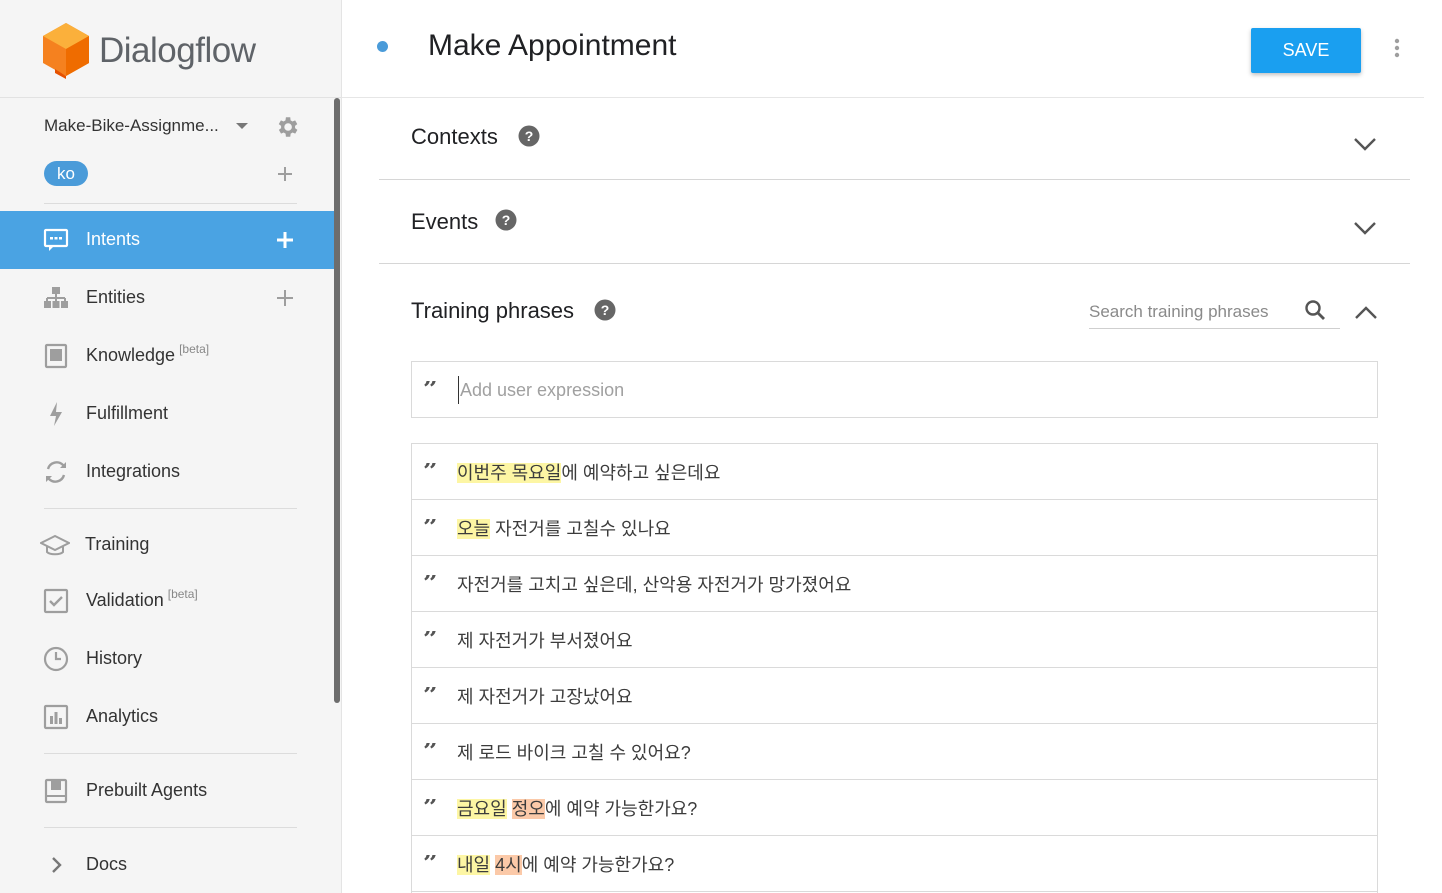  What do you see at coordinates (382, 46) in the screenshot?
I see `status-dot` at bounding box center [382, 46].